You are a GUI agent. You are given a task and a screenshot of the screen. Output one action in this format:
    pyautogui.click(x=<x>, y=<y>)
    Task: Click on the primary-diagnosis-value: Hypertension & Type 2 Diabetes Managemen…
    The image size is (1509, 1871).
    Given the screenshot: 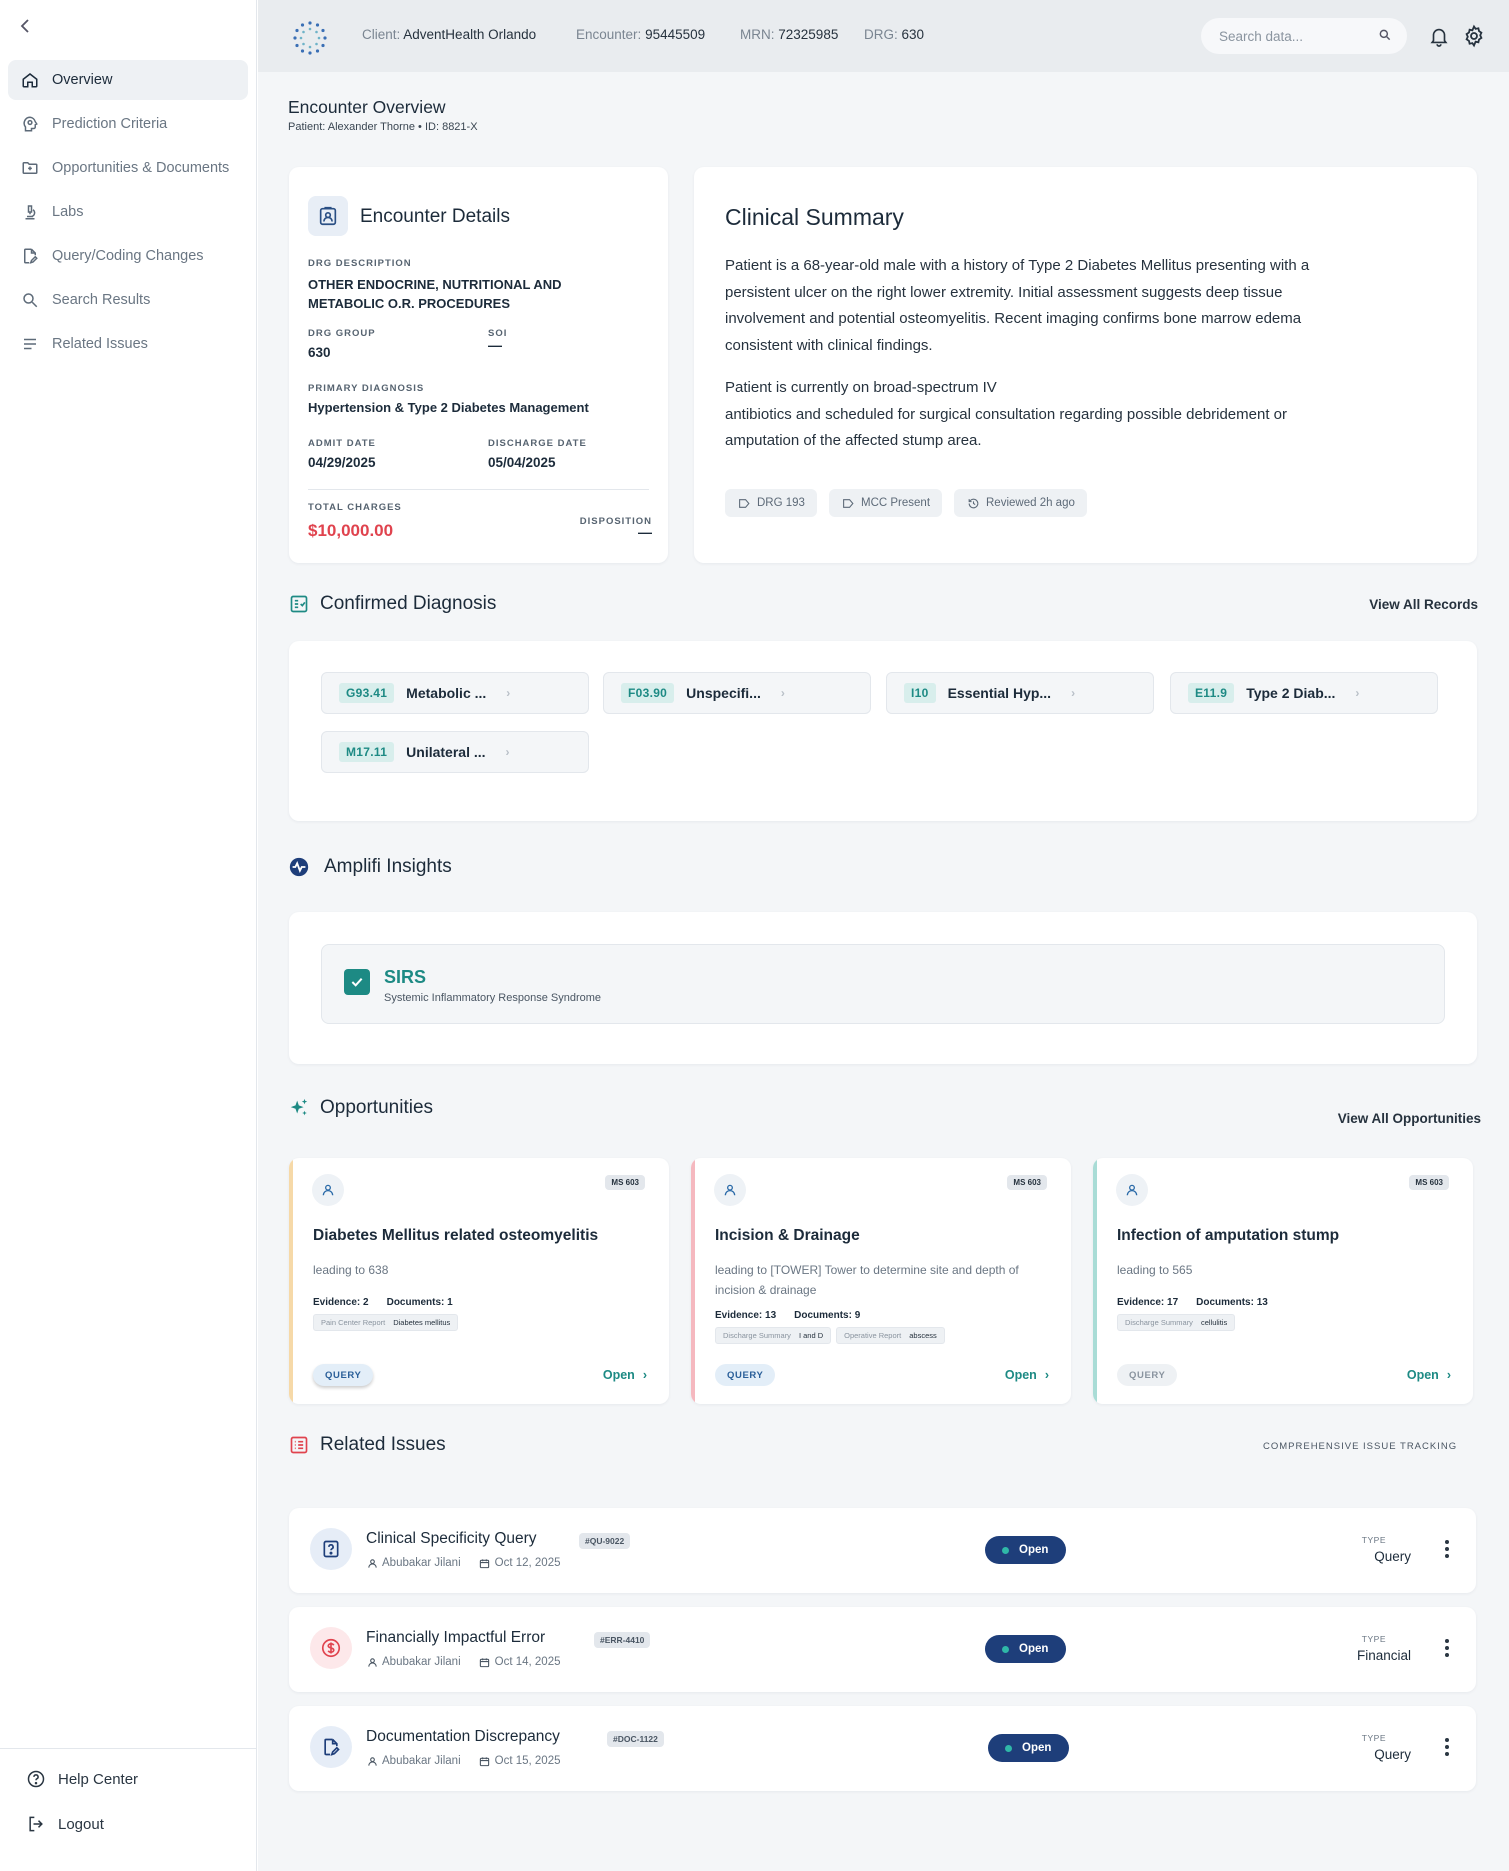 What is the action you would take?
    pyautogui.click(x=448, y=407)
    